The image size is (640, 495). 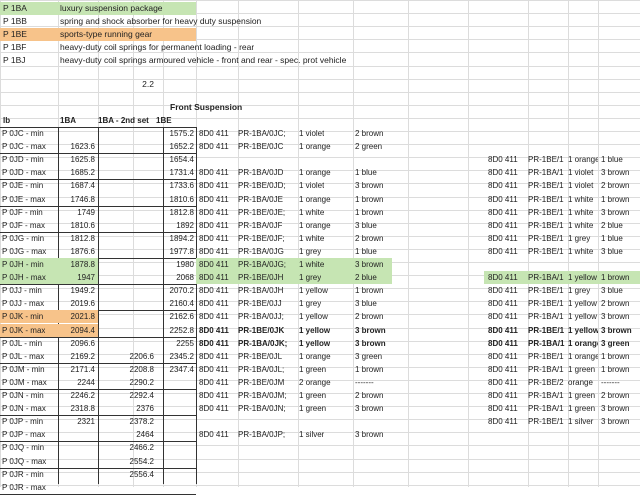 What do you see at coordinates (86, 382) in the screenshot?
I see `value-1ba: 2244` at bounding box center [86, 382].